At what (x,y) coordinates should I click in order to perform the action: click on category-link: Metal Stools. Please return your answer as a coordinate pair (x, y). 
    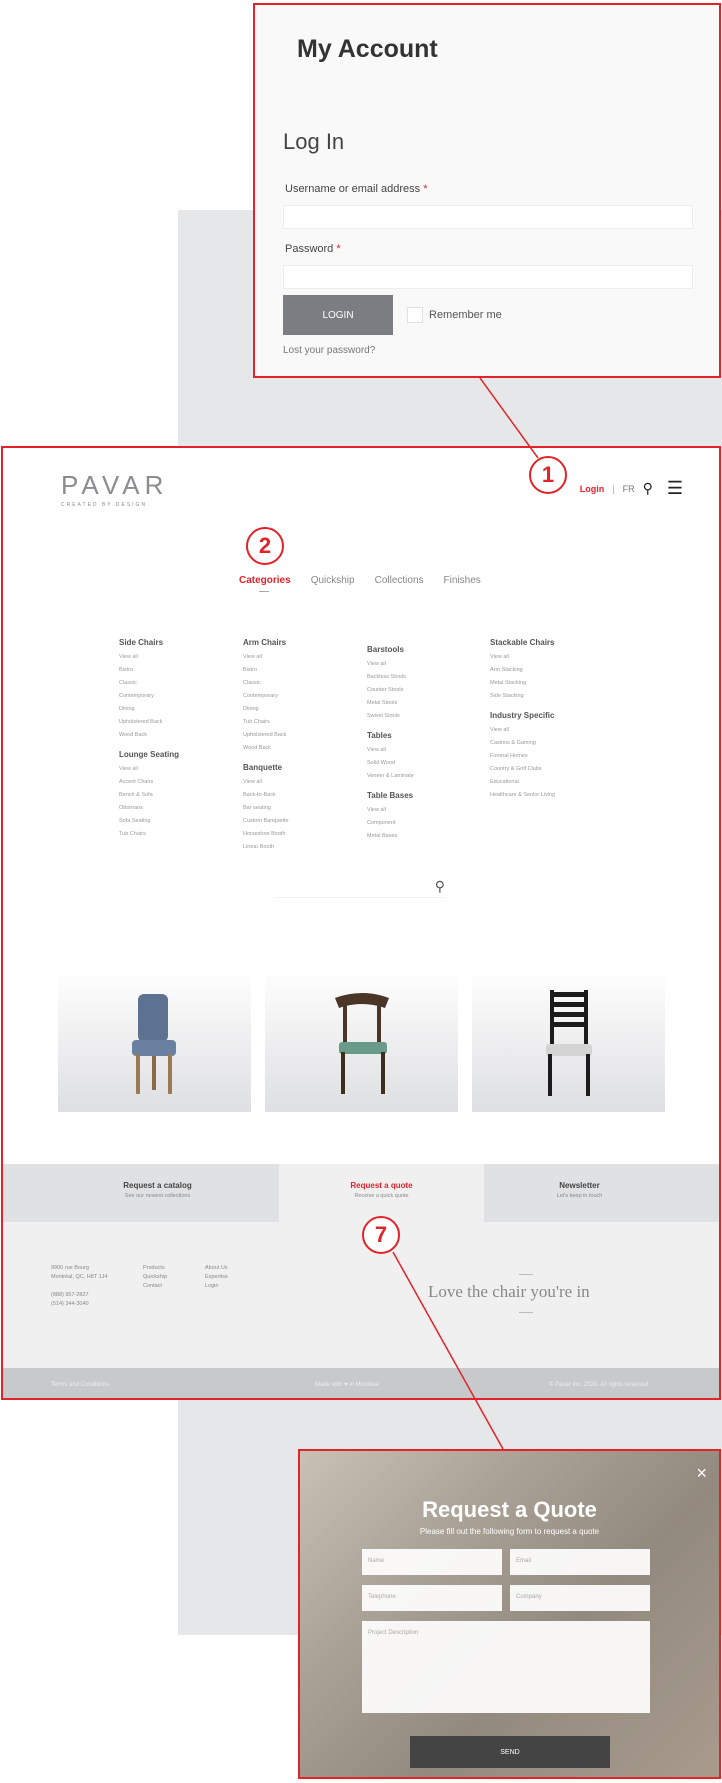
    Looking at the image, I should click on (422, 703).